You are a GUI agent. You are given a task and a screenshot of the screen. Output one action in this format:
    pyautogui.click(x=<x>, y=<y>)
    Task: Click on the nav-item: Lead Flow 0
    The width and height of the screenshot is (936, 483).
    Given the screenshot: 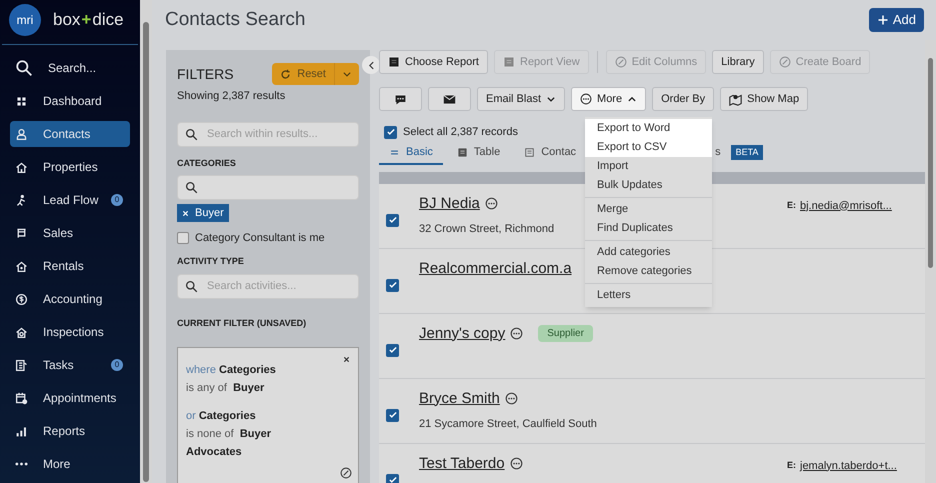 What is the action you would take?
    pyautogui.click(x=70, y=200)
    